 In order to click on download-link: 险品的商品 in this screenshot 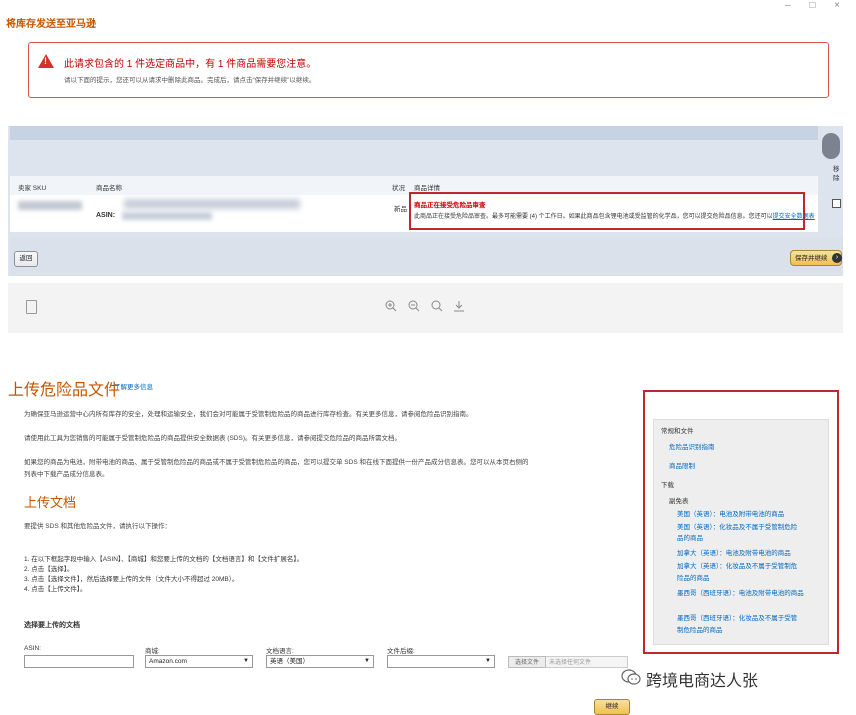, I will do `click(693, 577)`.